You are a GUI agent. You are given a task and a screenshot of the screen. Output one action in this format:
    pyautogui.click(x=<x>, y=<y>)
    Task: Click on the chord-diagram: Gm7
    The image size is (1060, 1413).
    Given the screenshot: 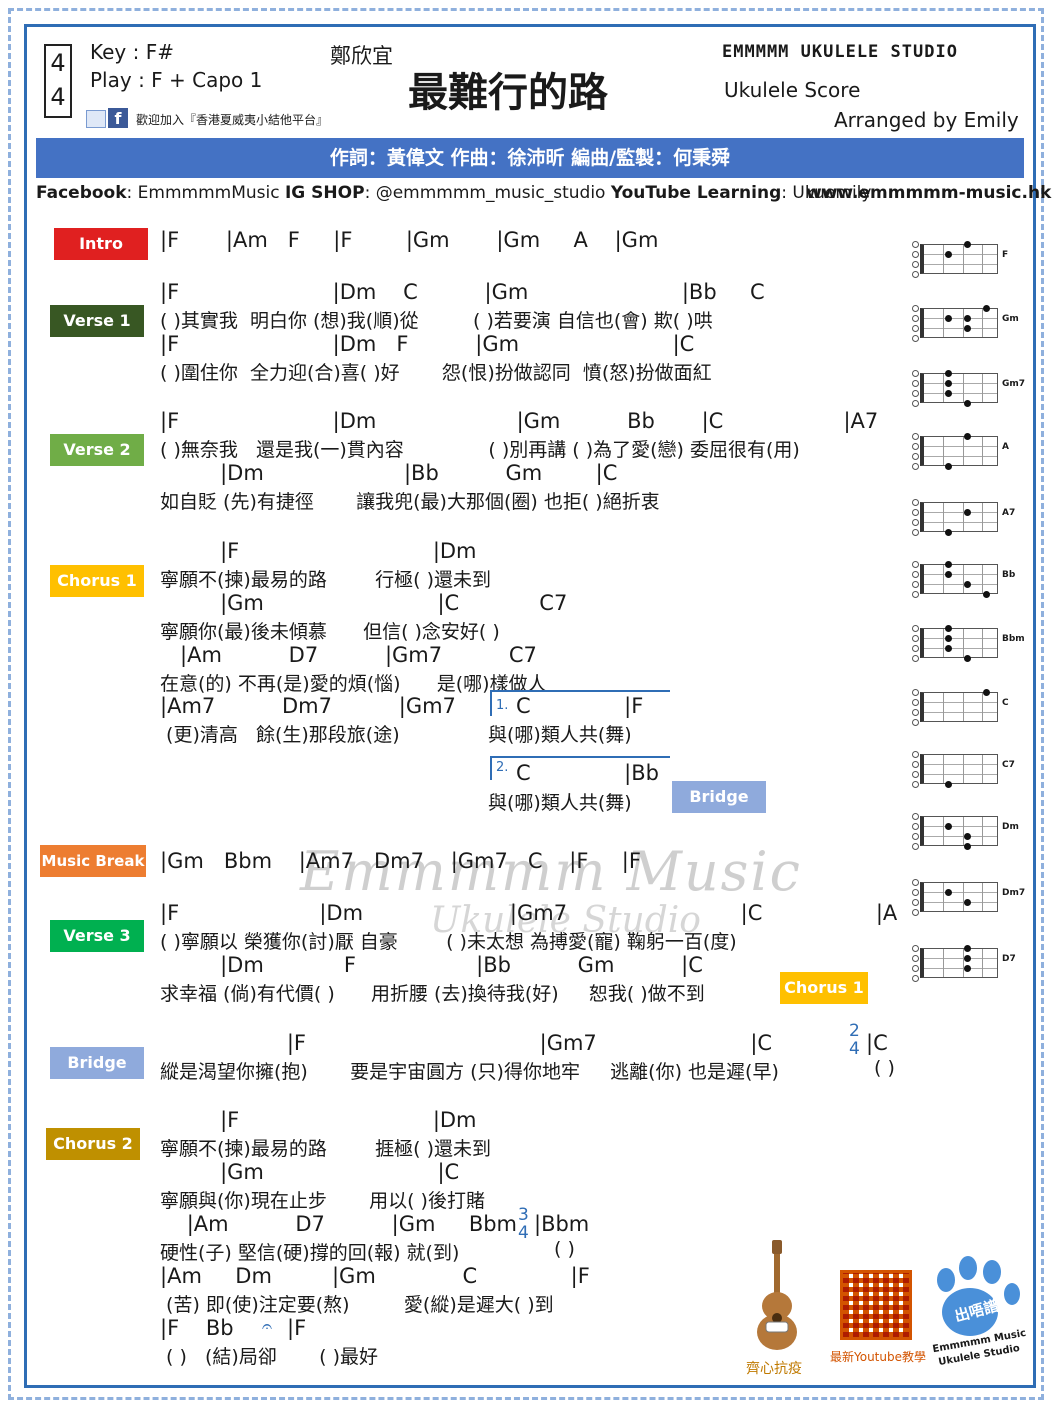 What is the action you would take?
    pyautogui.click(x=968, y=387)
    